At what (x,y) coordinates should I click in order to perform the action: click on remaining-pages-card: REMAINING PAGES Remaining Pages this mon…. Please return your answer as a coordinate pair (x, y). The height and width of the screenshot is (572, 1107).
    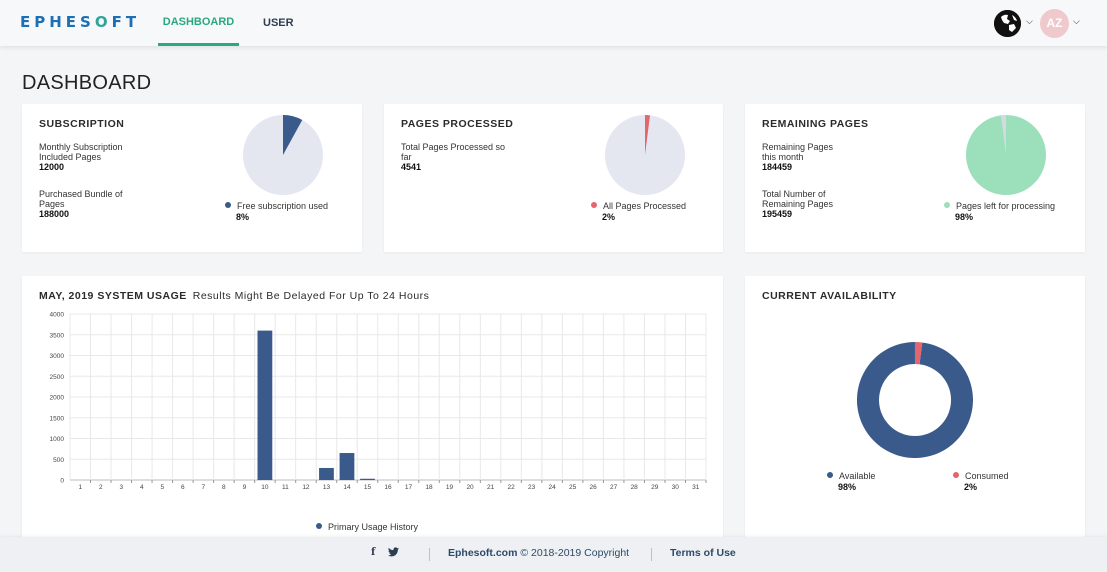
    Looking at the image, I should click on (915, 178).